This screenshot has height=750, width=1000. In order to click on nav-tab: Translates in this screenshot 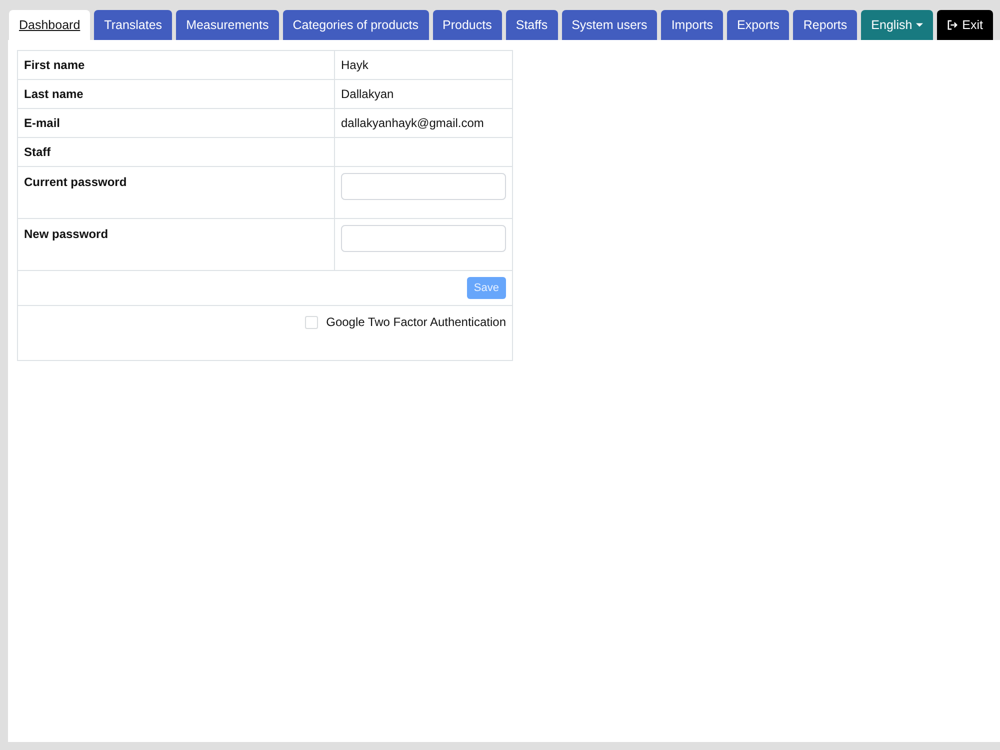, I will do `click(133, 25)`.